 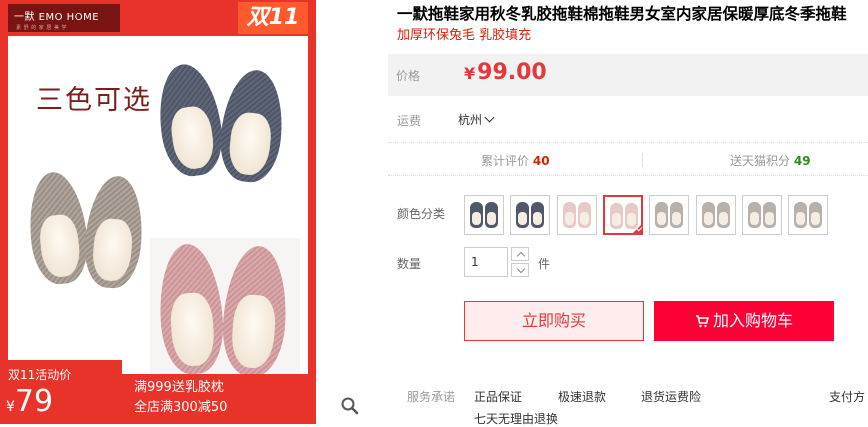 I want to click on price-label: 价格, so click(x=408, y=76).